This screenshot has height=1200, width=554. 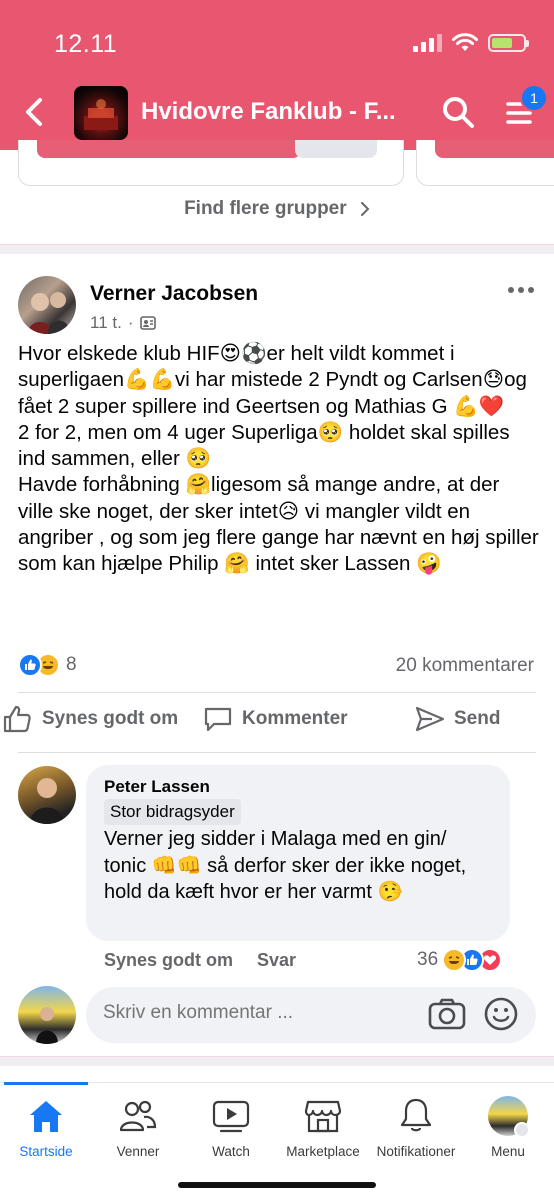 I want to click on comment-bubble-icon, so click(x=218, y=719).